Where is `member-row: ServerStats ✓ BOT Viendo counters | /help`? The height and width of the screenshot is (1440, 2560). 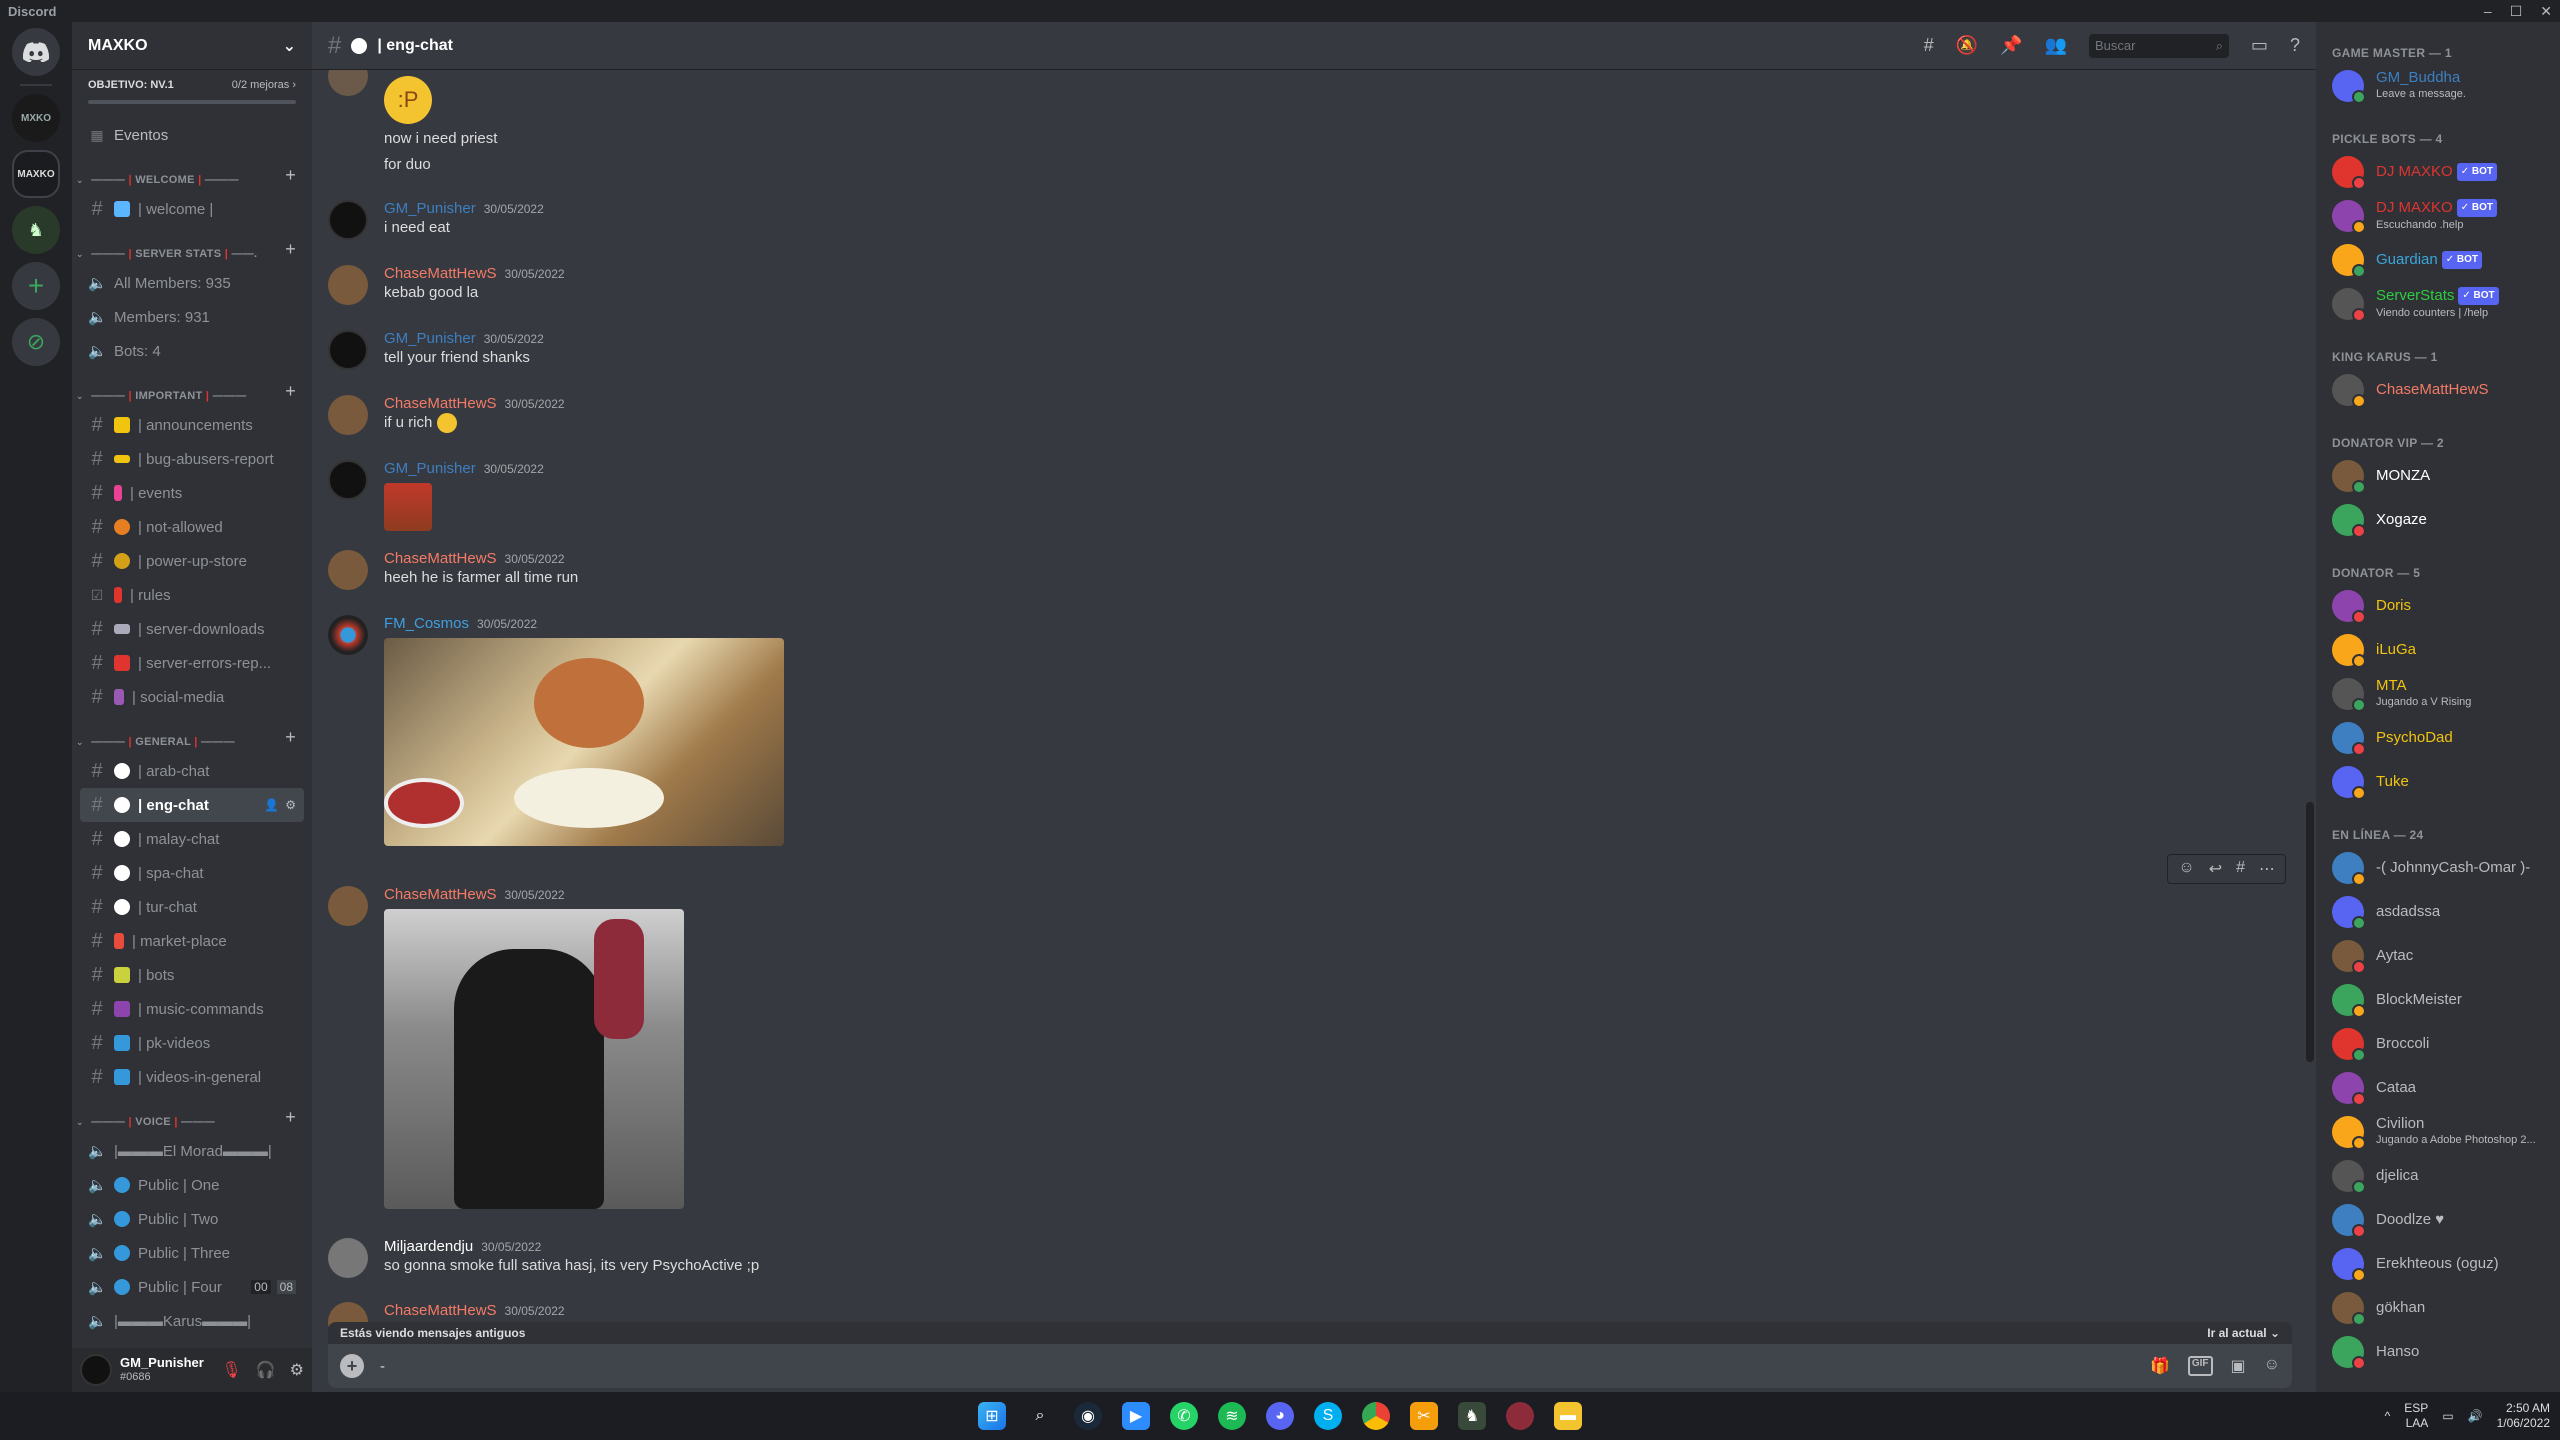
member-row: ServerStats ✓ BOT Viendo counters | /help is located at coordinates (2438, 304).